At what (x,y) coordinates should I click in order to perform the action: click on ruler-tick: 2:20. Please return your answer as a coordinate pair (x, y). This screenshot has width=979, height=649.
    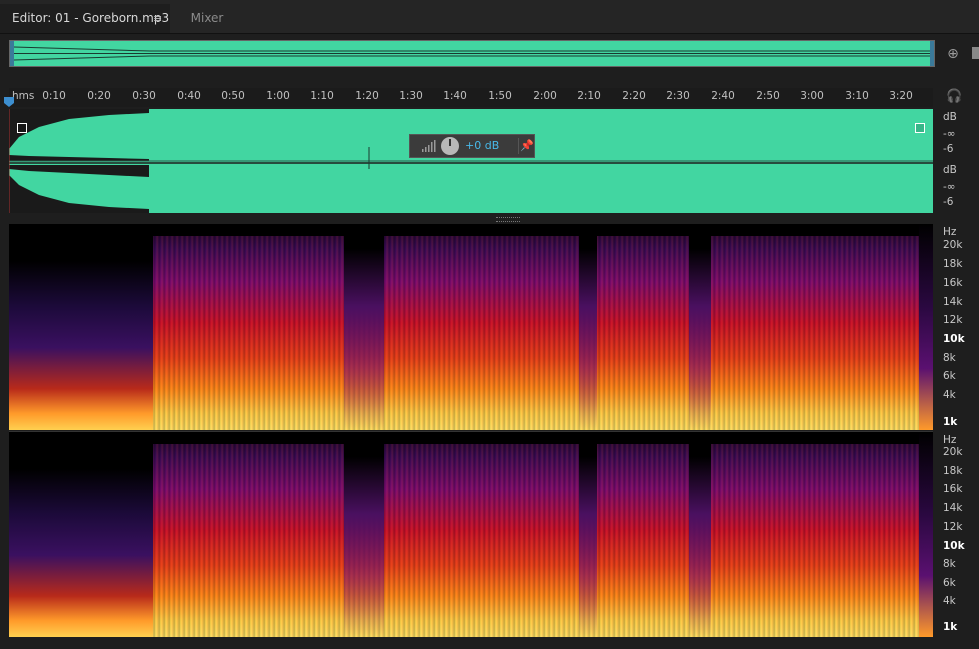
    Looking at the image, I should click on (634, 96).